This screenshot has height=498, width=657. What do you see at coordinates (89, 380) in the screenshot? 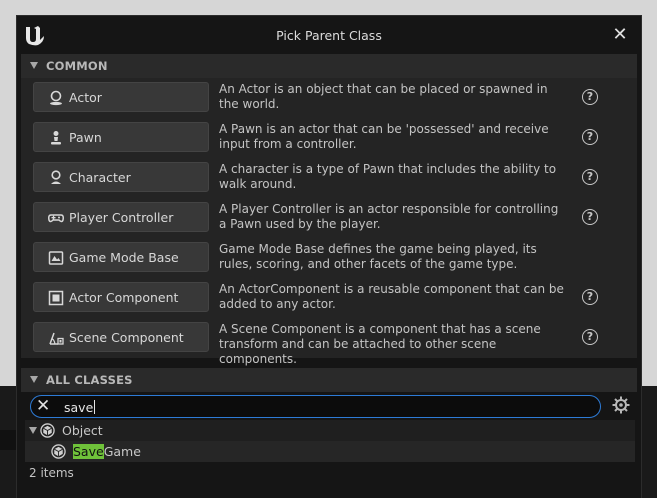
I see `all-classes-section-label: ALL CLASSES` at bounding box center [89, 380].